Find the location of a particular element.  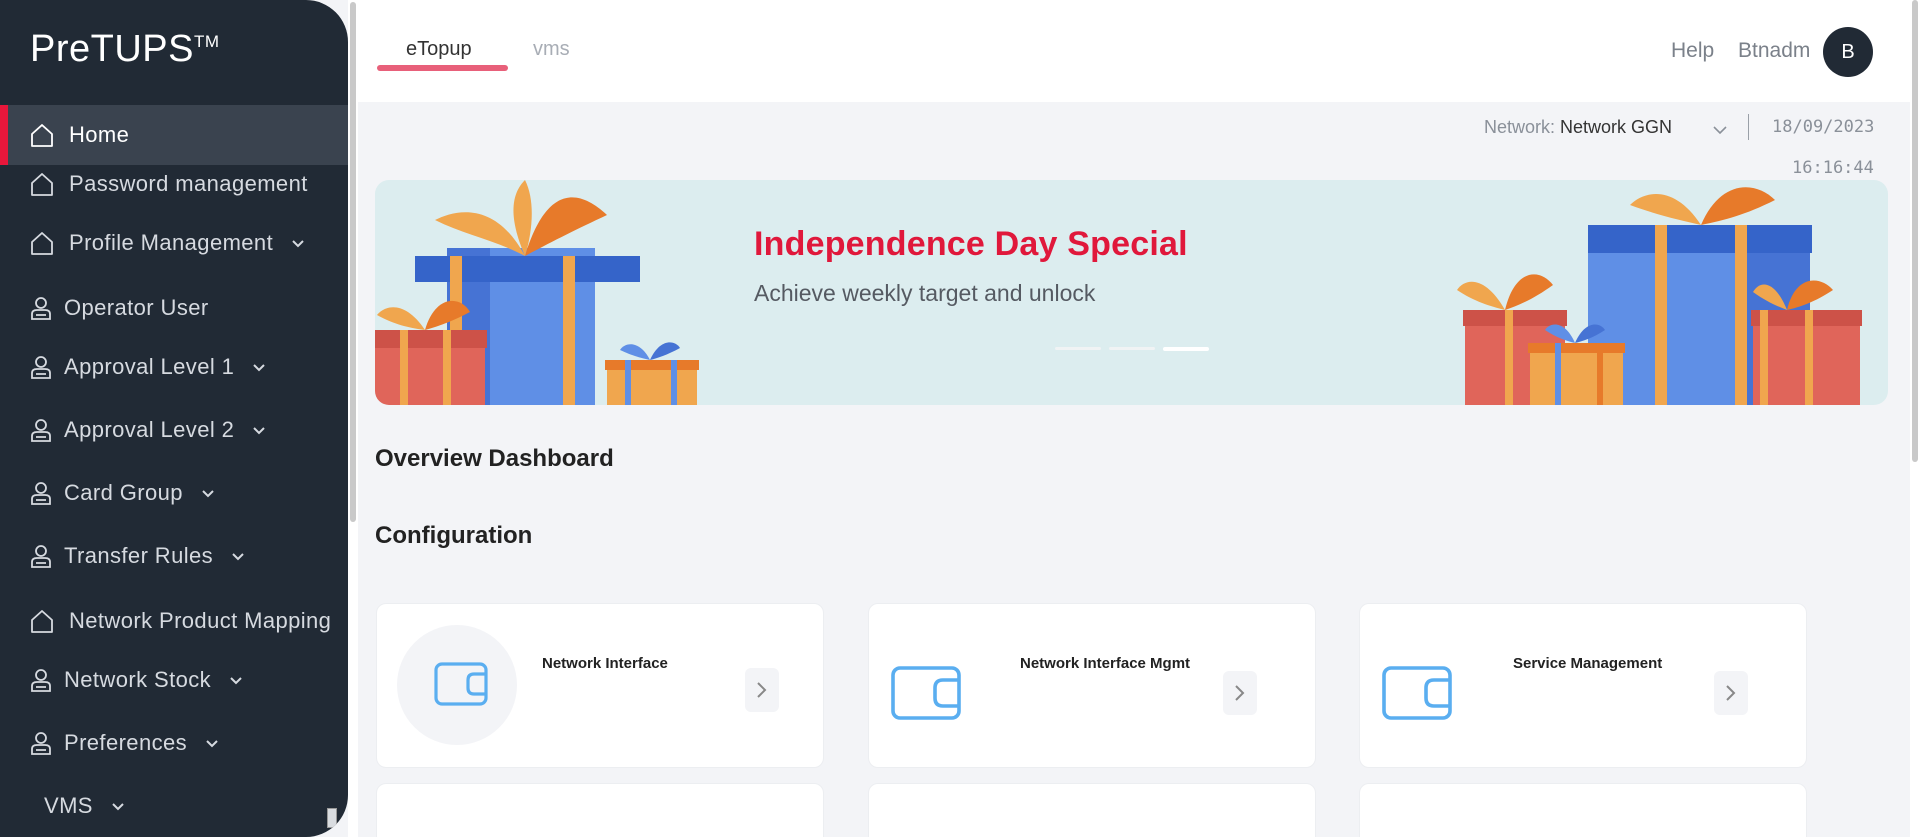

card-service-management: Service Management is located at coordinates (1583, 685).